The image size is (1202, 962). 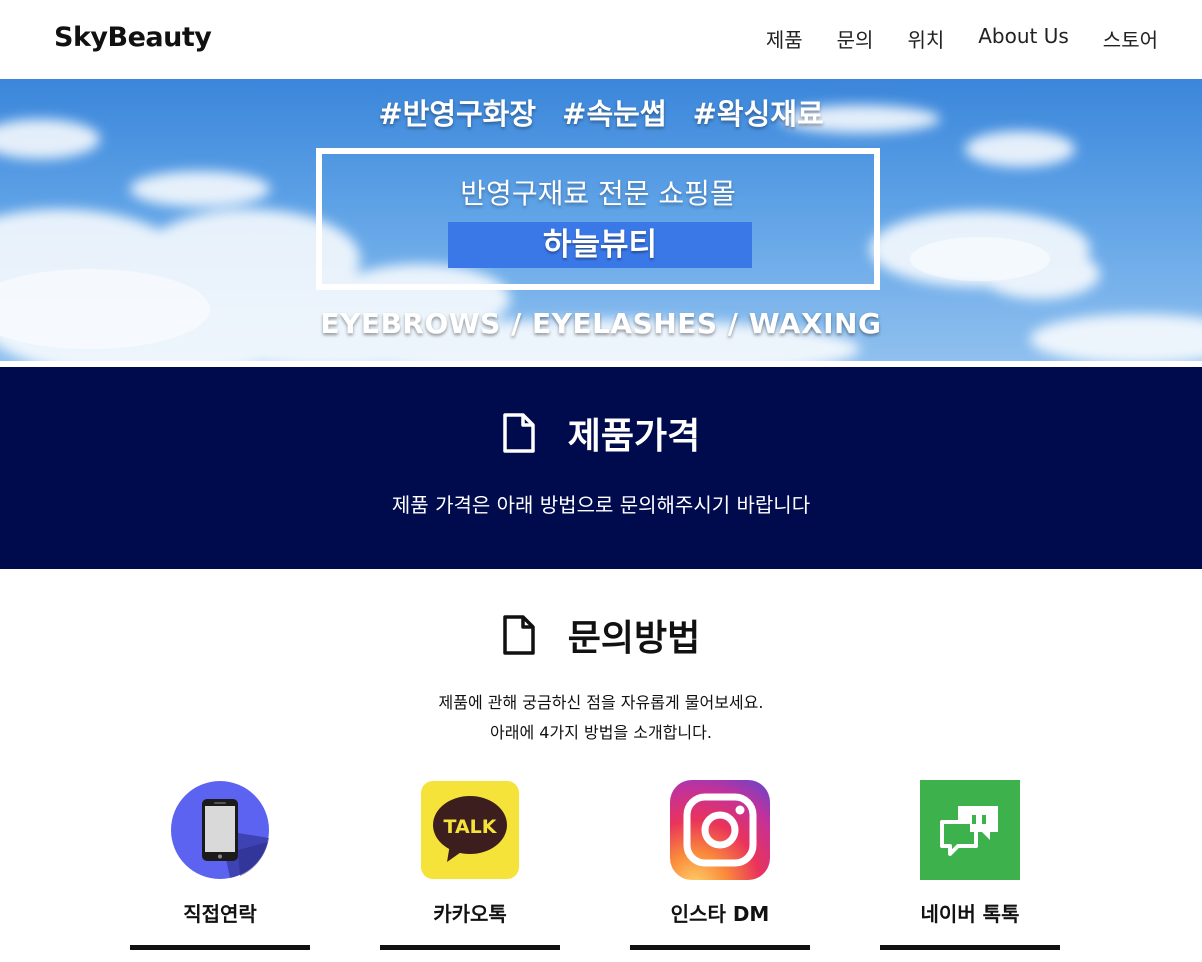 I want to click on contact-method-naver-talktalk-label: 네이버 톡톡, so click(x=970, y=914).